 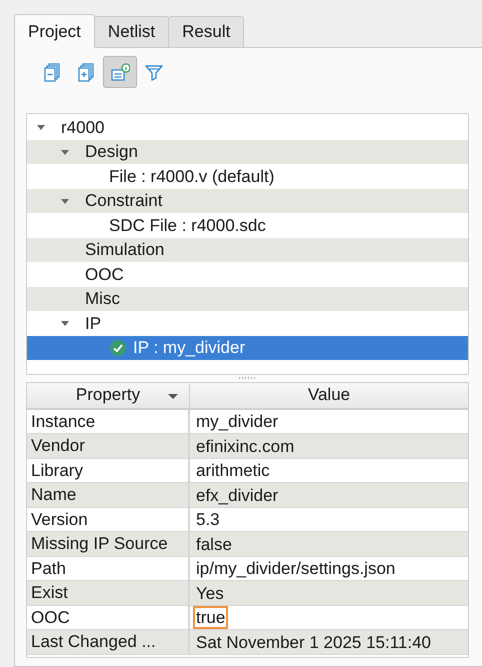 I want to click on info-card-icon, so click(x=120, y=72).